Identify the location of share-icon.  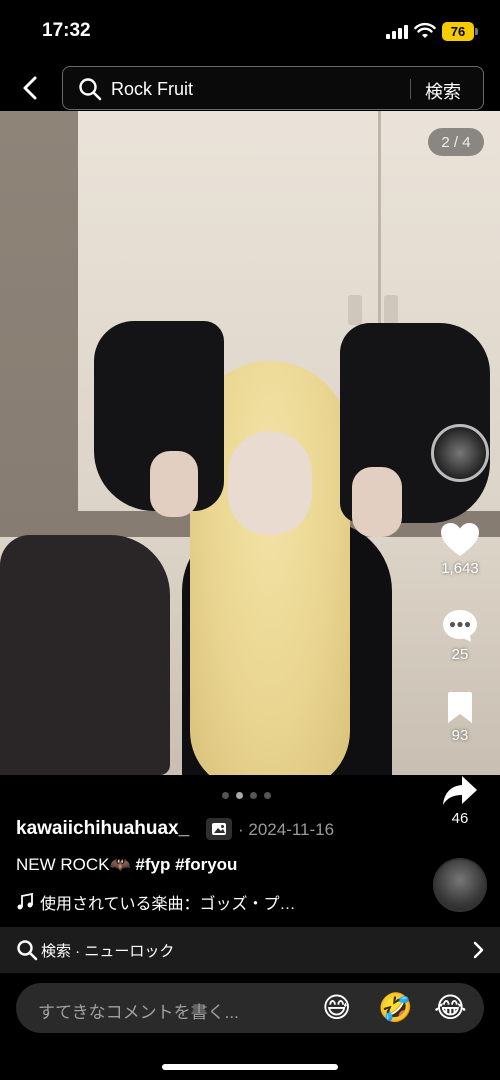
(460, 790).